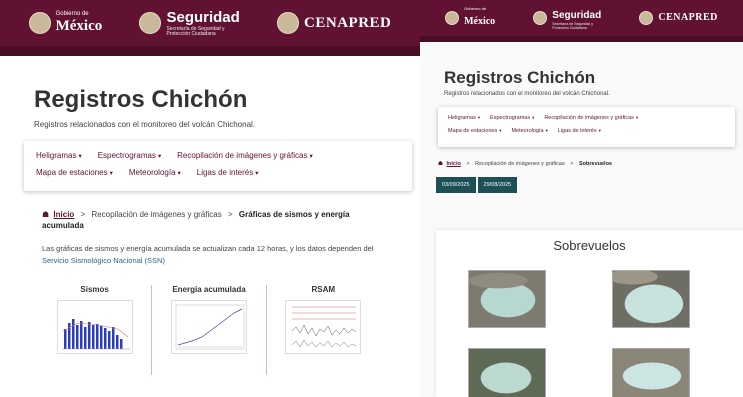 The image size is (743, 397). I want to click on breadcrumb-current: Sobrevuelos, so click(595, 164).